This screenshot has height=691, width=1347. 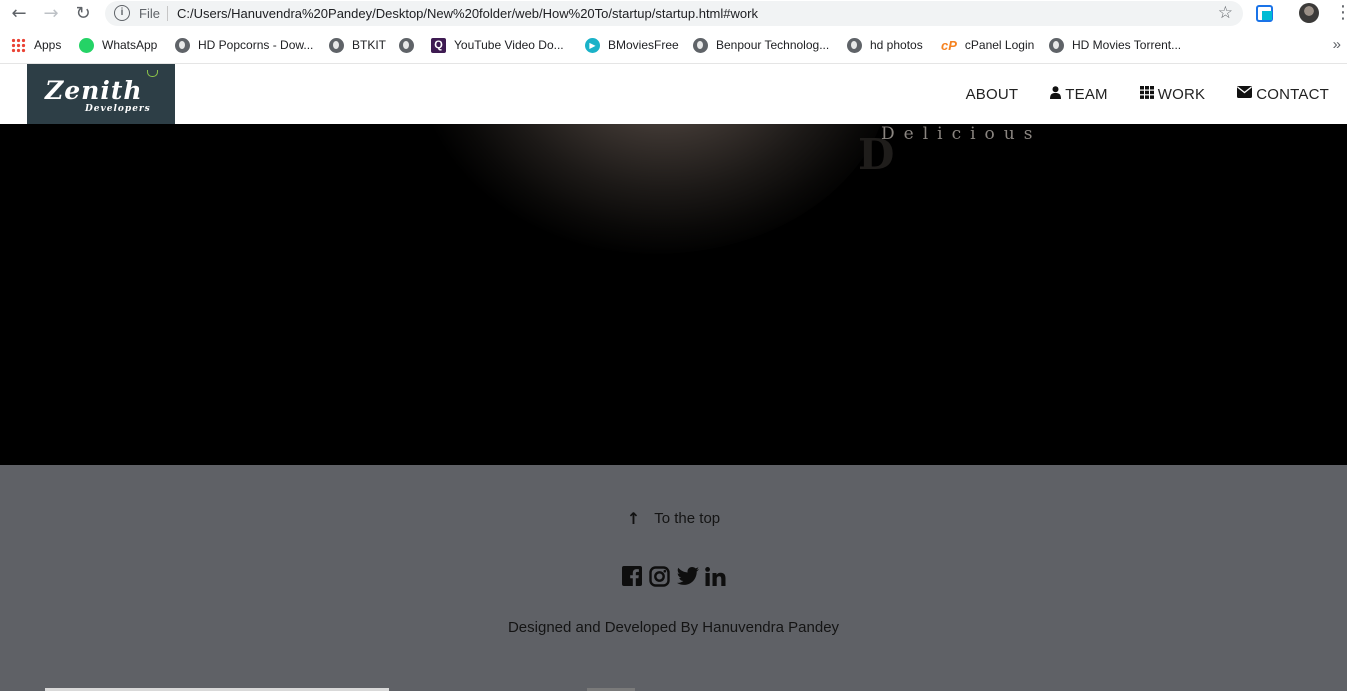 What do you see at coordinates (1340, 12) in the screenshot?
I see `more-menu-icon: ⋮` at bounding box center [1340, 12].